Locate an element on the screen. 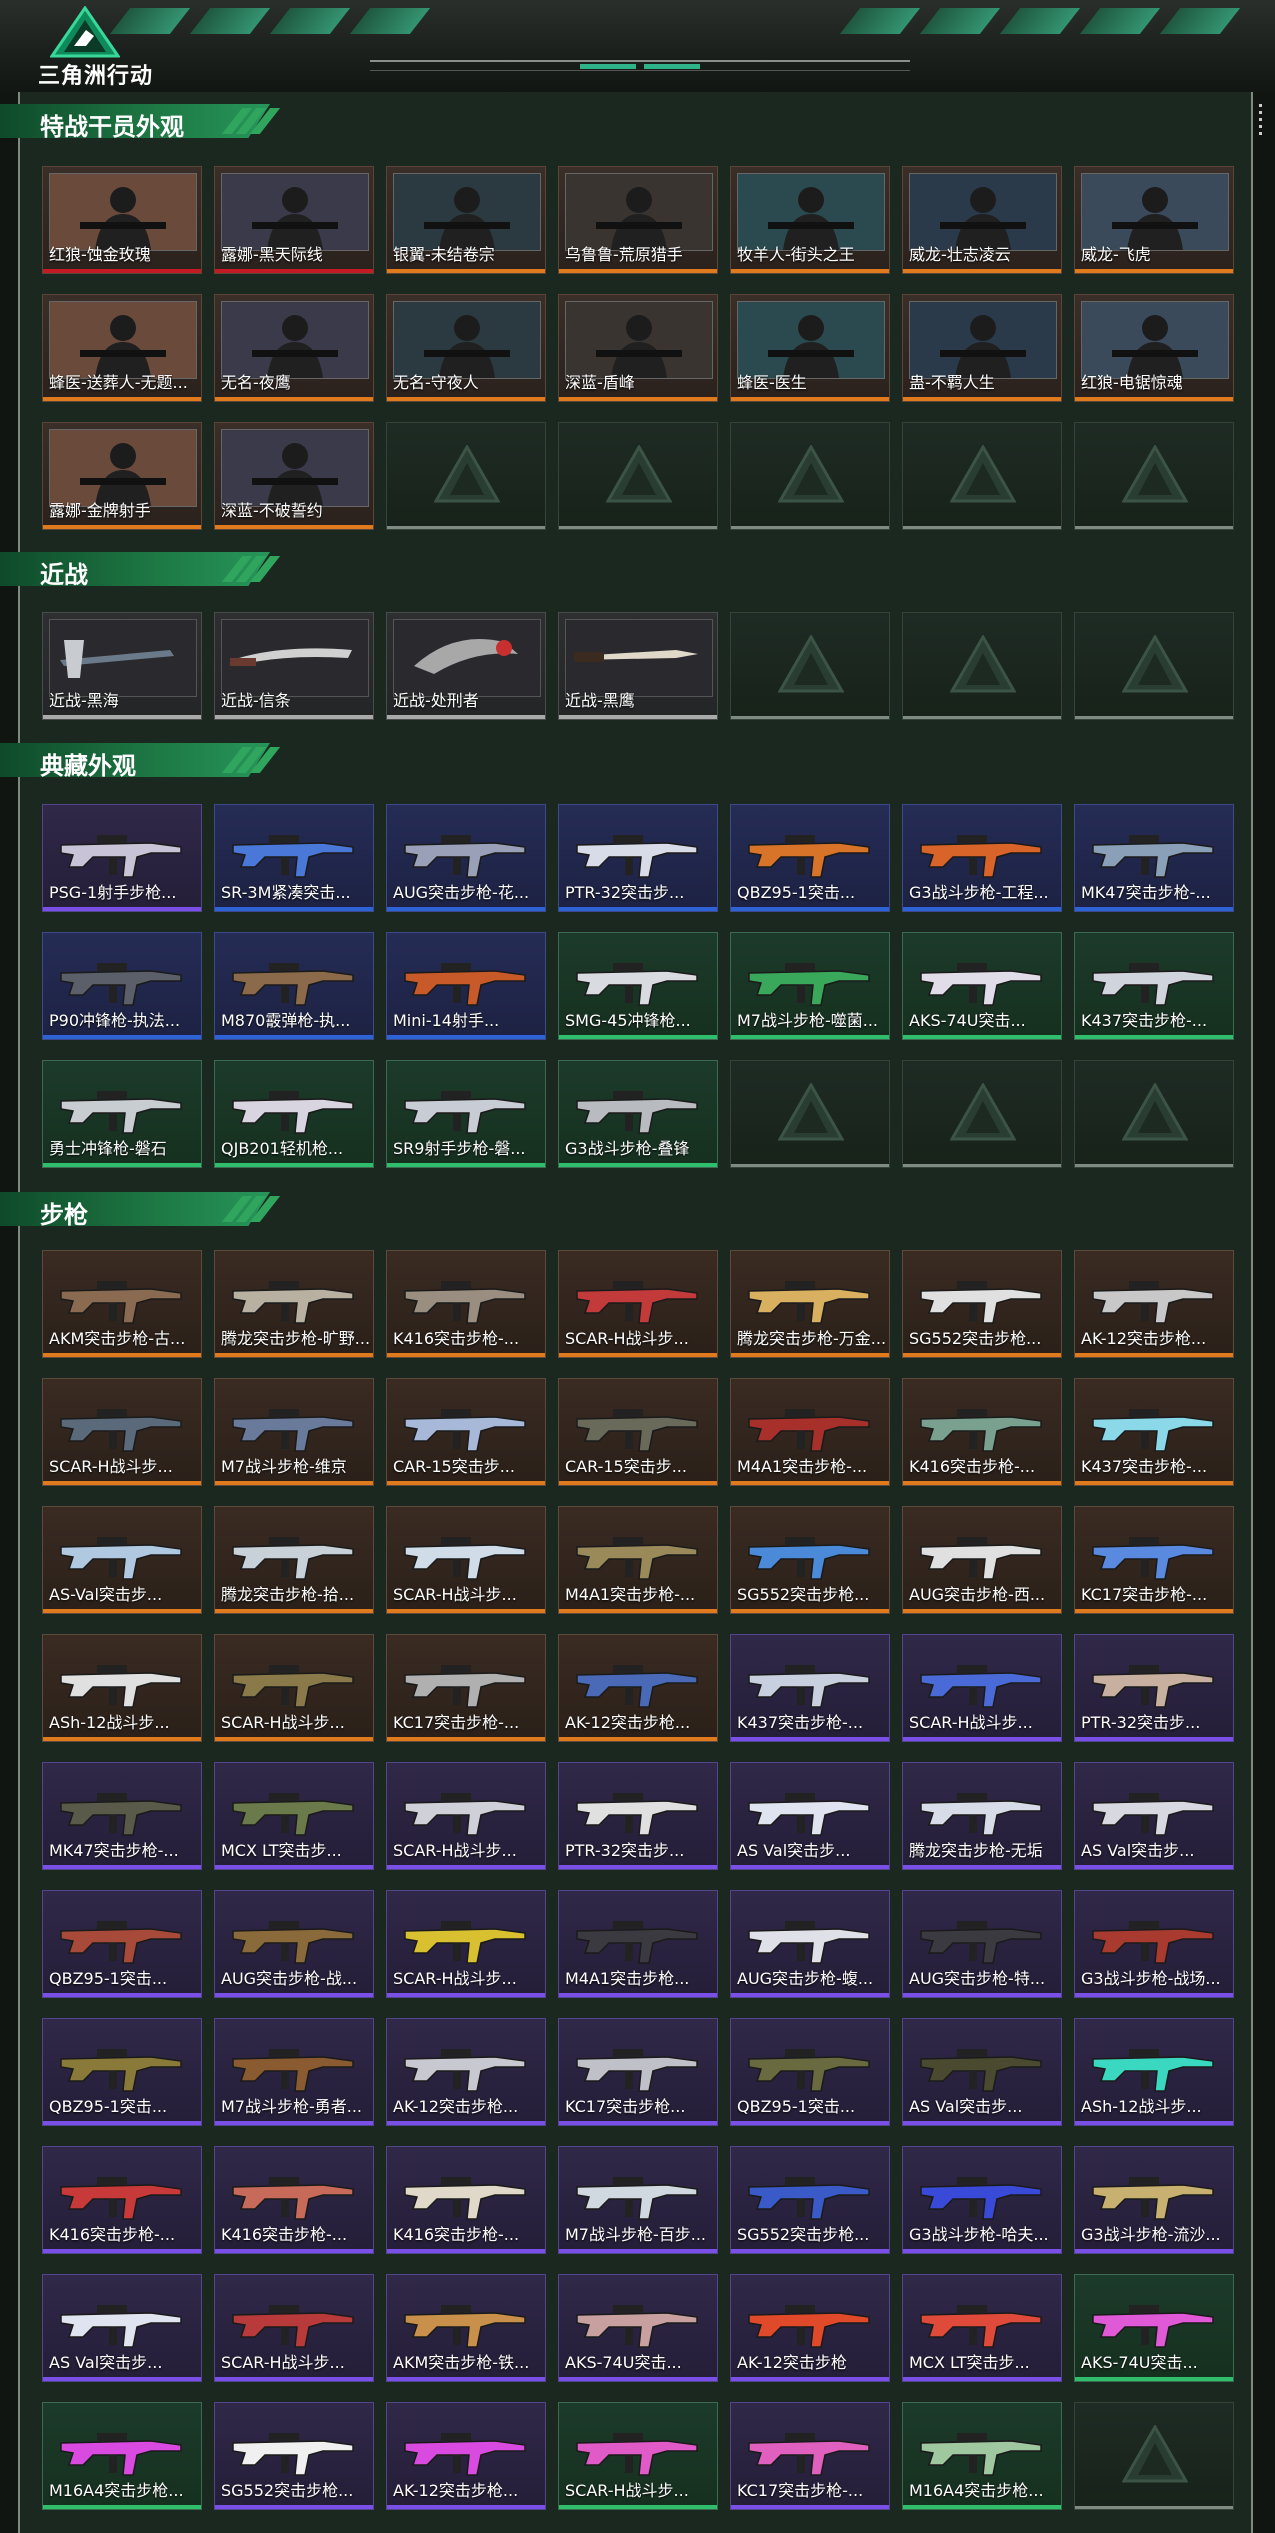  rifle-skin-card: AK-12突击步枪 is located at coordinates (810, 2328).